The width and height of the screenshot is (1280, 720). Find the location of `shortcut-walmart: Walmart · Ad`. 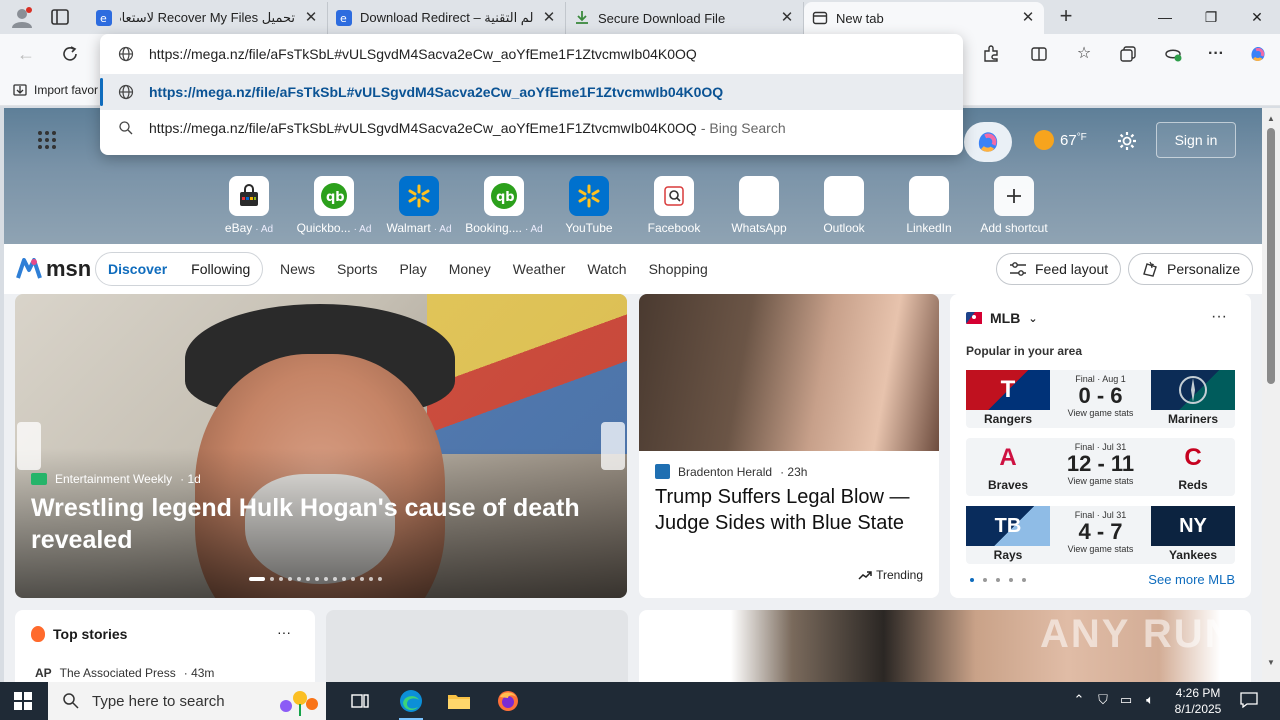

shortcut-walmart: Walmart · Ad is located at coordinates (419, 205).